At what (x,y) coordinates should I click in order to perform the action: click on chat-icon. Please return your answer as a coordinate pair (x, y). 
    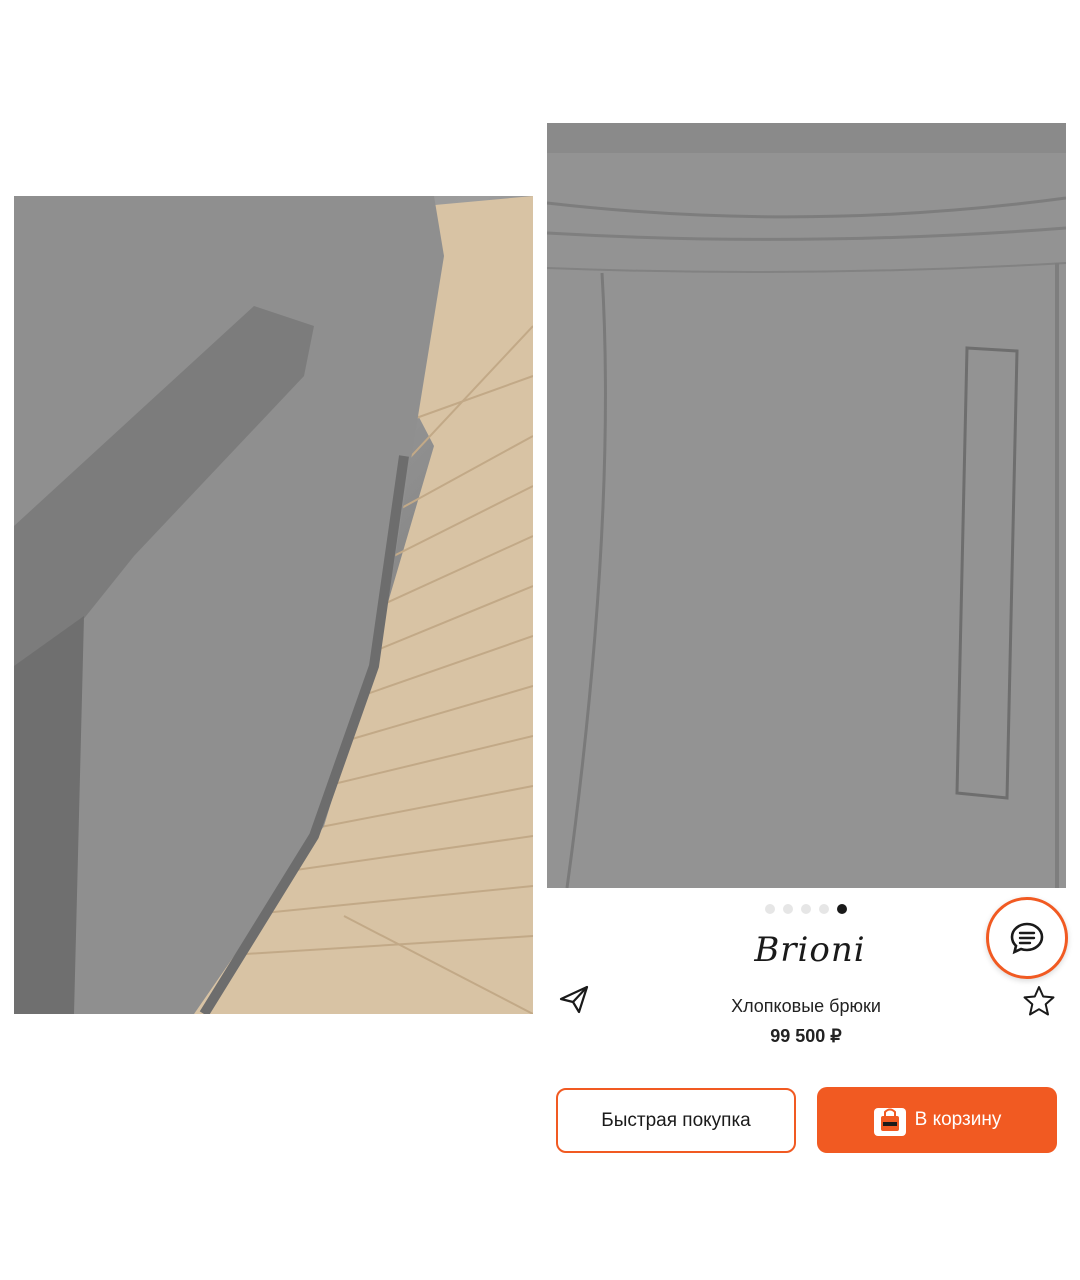
    Looking at the image, I should click on (1027, 938).